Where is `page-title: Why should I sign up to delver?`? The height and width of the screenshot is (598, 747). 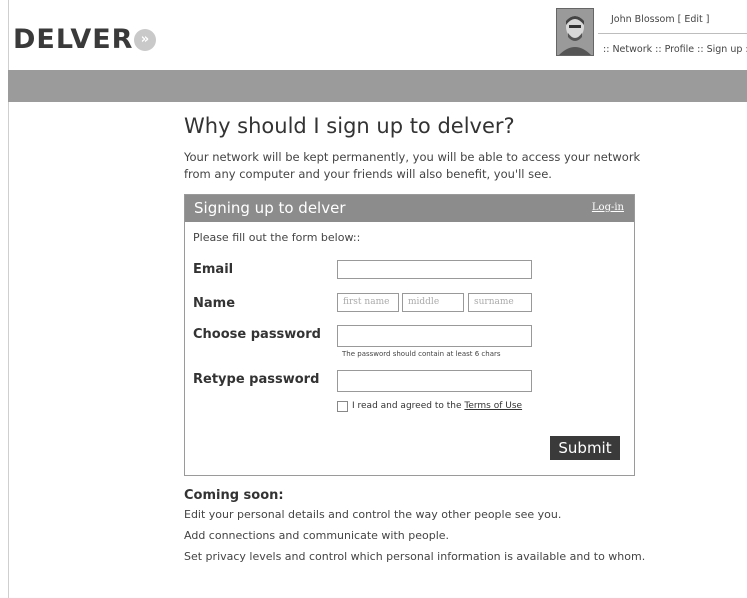
page-title: Why should I sign up to delver? is located at coordinates (349, 126).